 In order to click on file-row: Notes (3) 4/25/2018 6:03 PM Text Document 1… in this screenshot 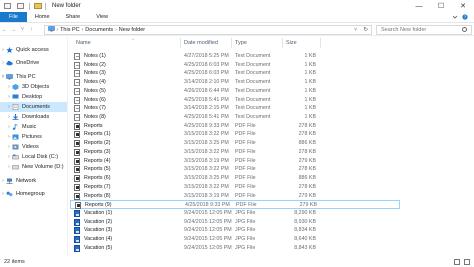, I will do `click(235, 73)`.